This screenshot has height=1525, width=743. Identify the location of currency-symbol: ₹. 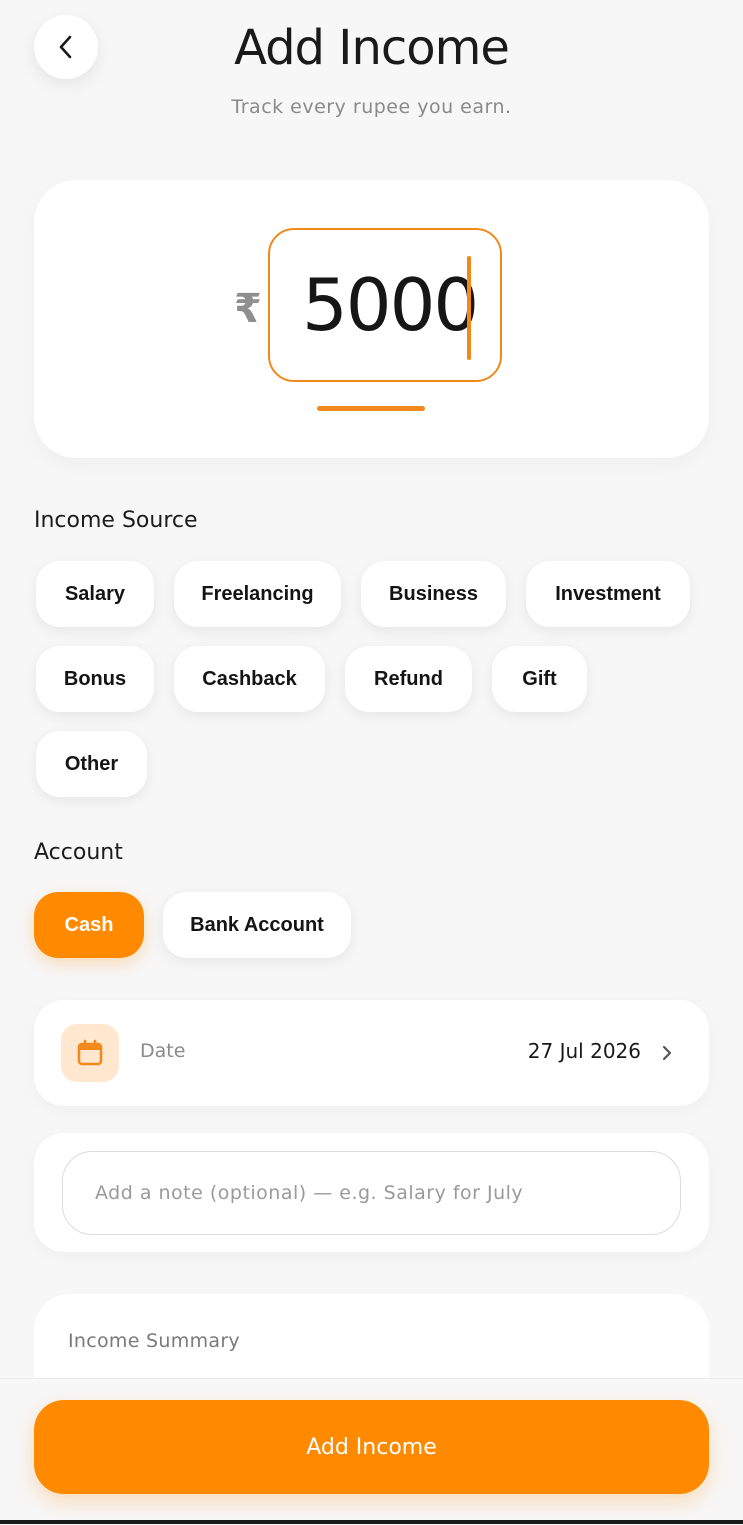
(248, 309).